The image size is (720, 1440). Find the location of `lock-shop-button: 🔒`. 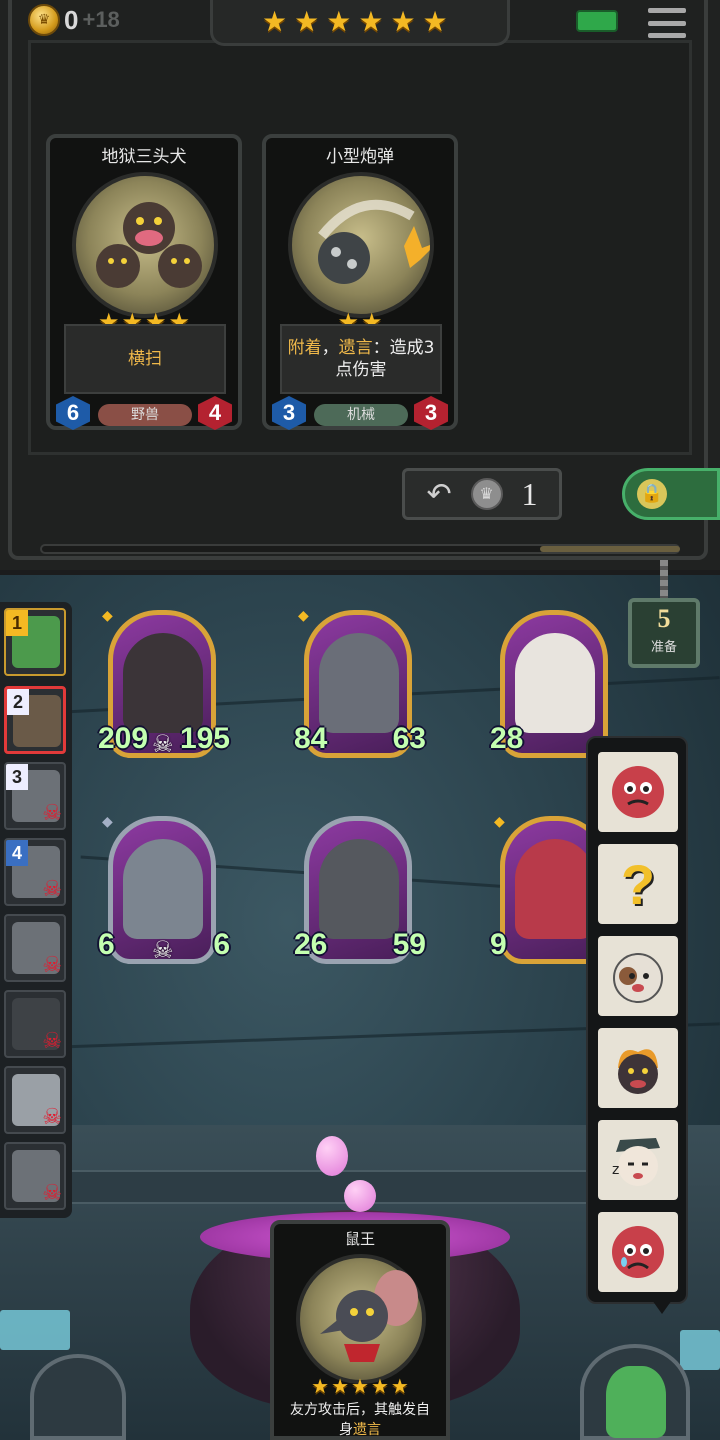

lock-shop-button: 🔒 is located at coordinates (671, 494).